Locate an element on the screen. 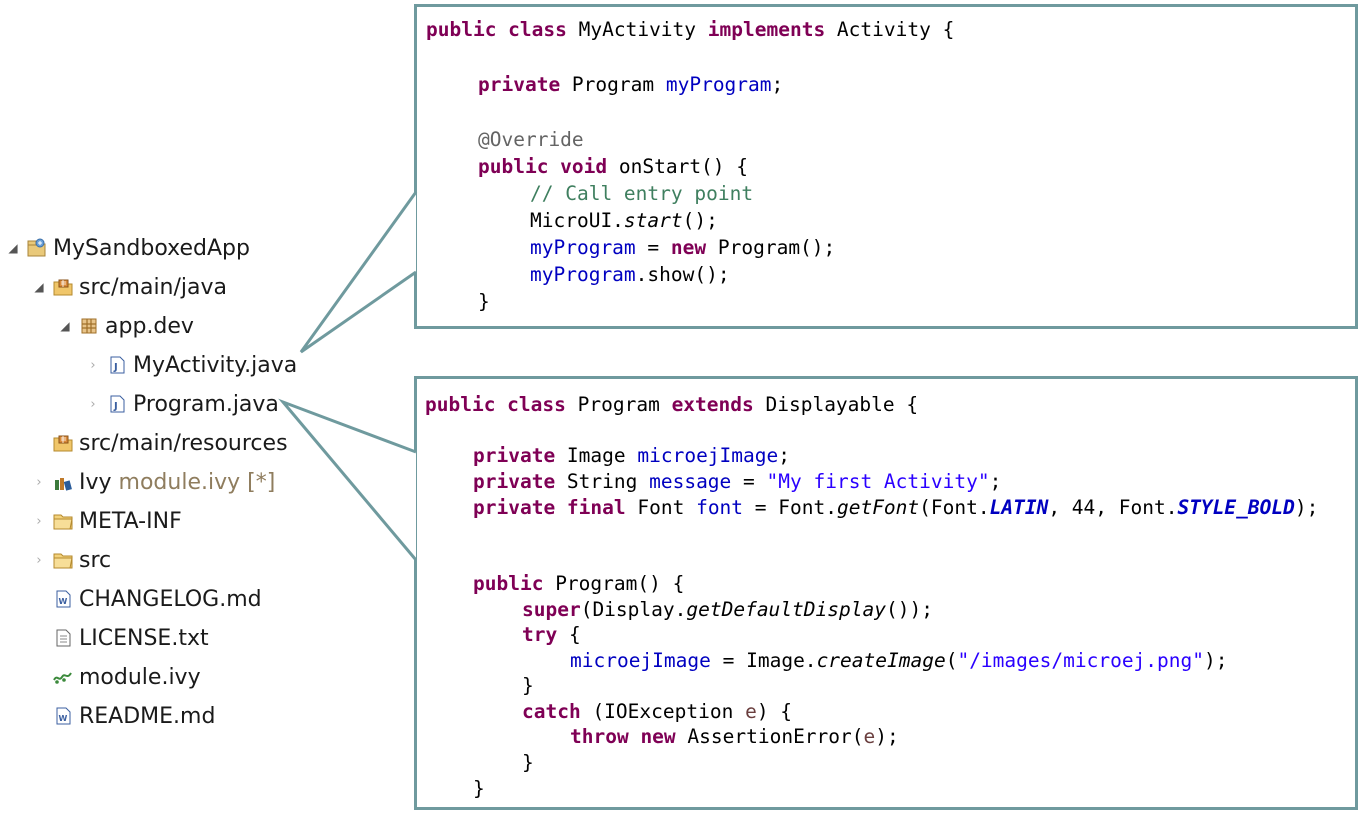  code-line: private Program myProgram; is located at coordinates (631, 84).